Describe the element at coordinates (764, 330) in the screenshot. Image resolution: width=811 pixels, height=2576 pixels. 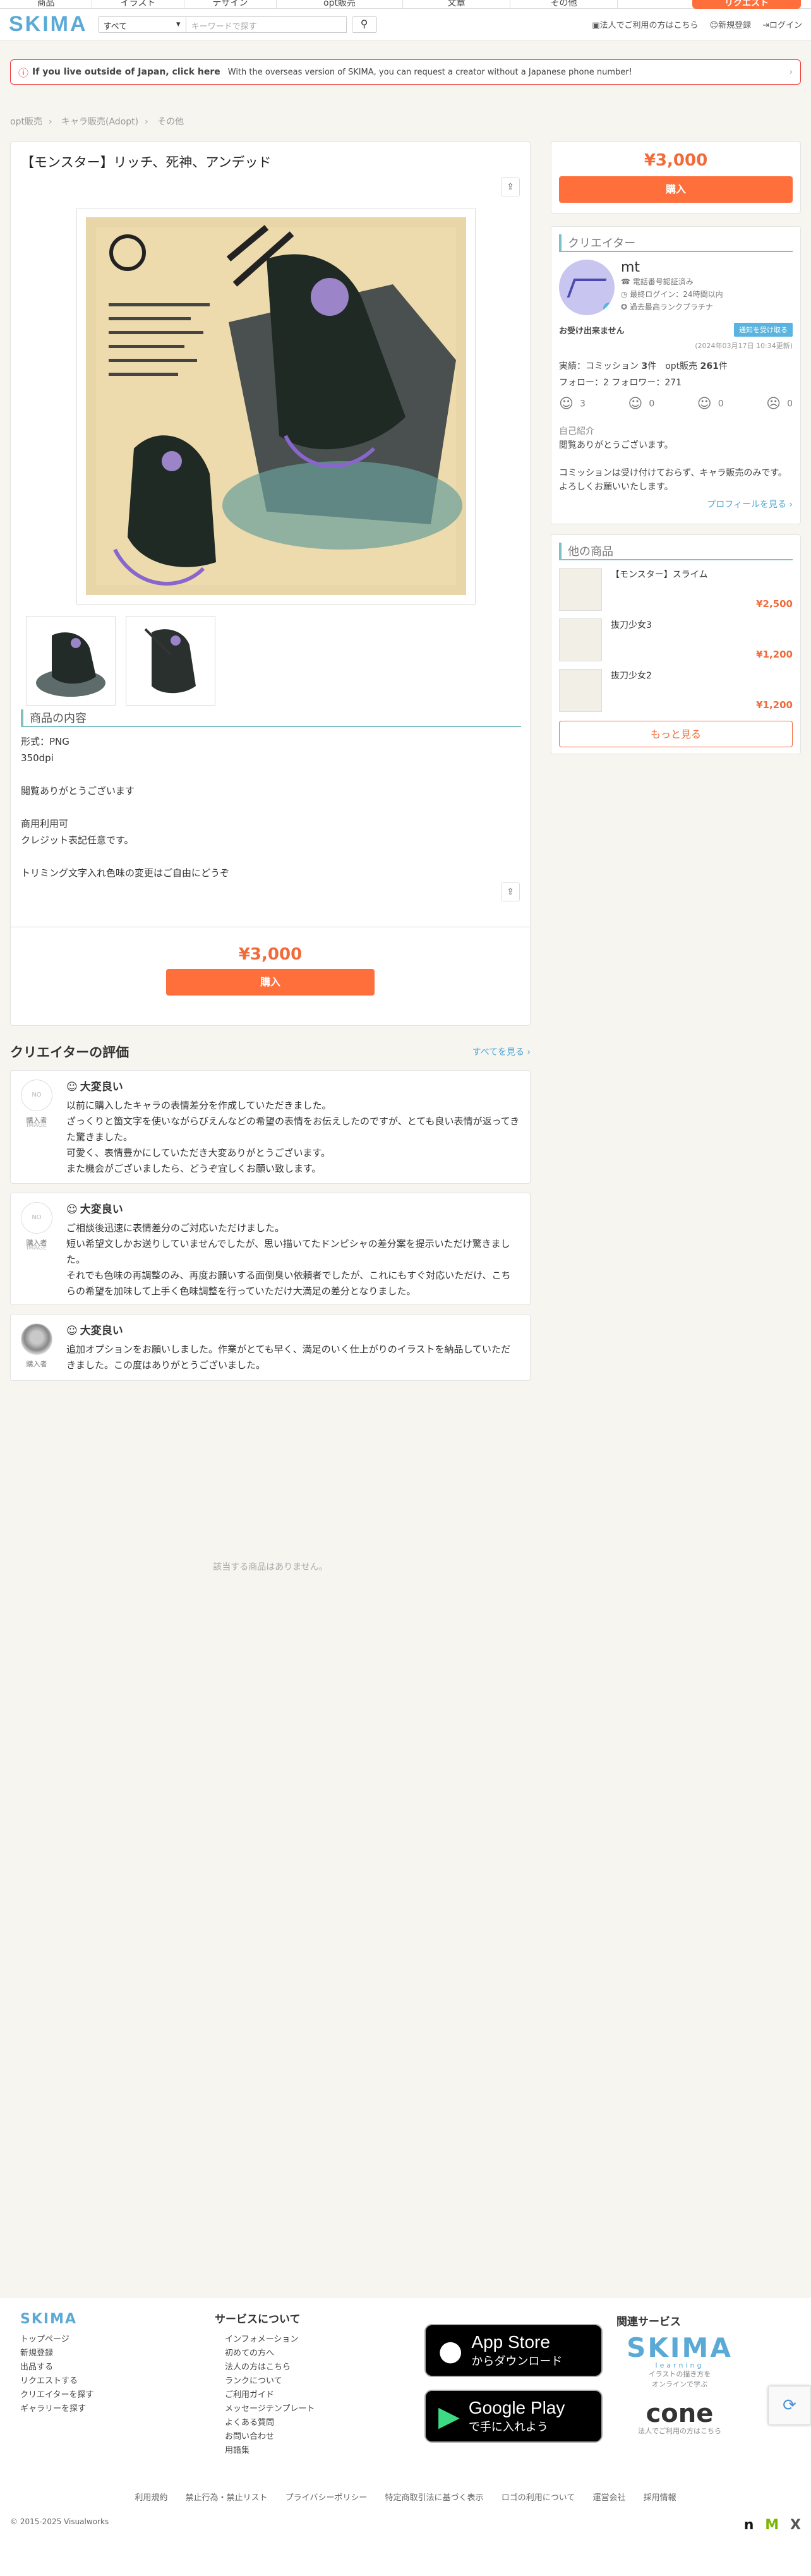
I see `notify-button: 通知を受け取る` at that location.